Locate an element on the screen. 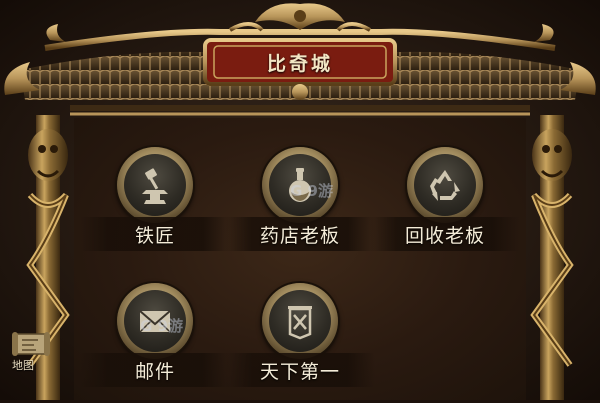 The image size is (600, 403). potion-flask-icon is located at coordinates (300, 185).